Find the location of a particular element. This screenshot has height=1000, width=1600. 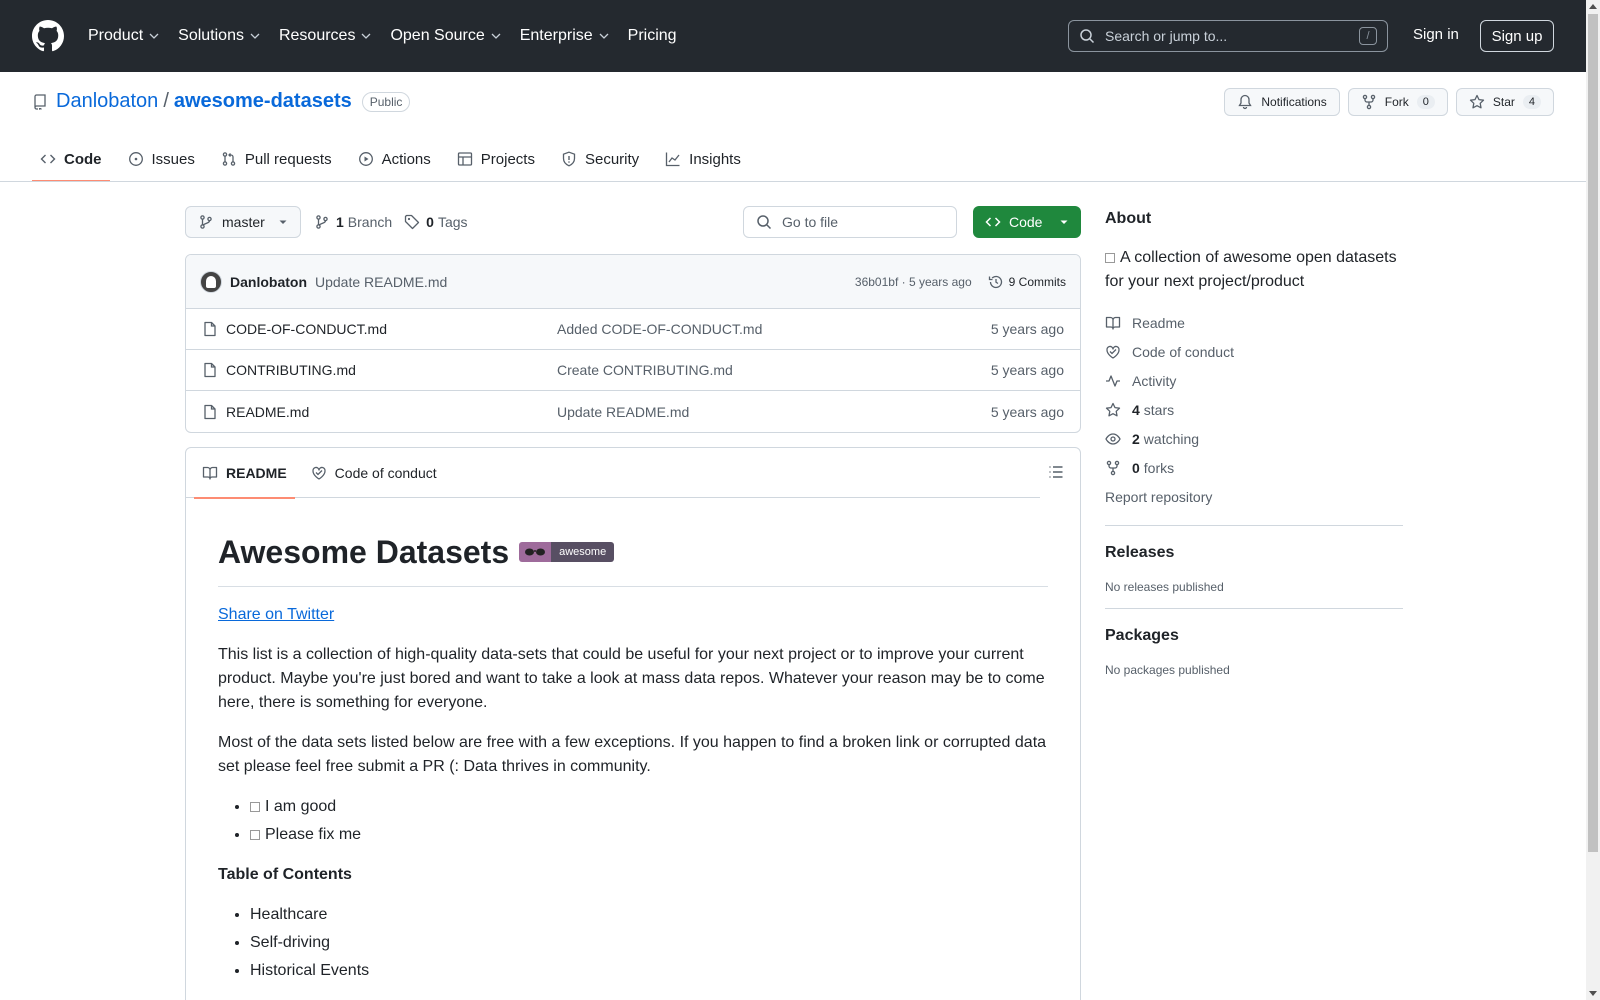

nav-solutions: Solutions is located at coordinates (224, 36).